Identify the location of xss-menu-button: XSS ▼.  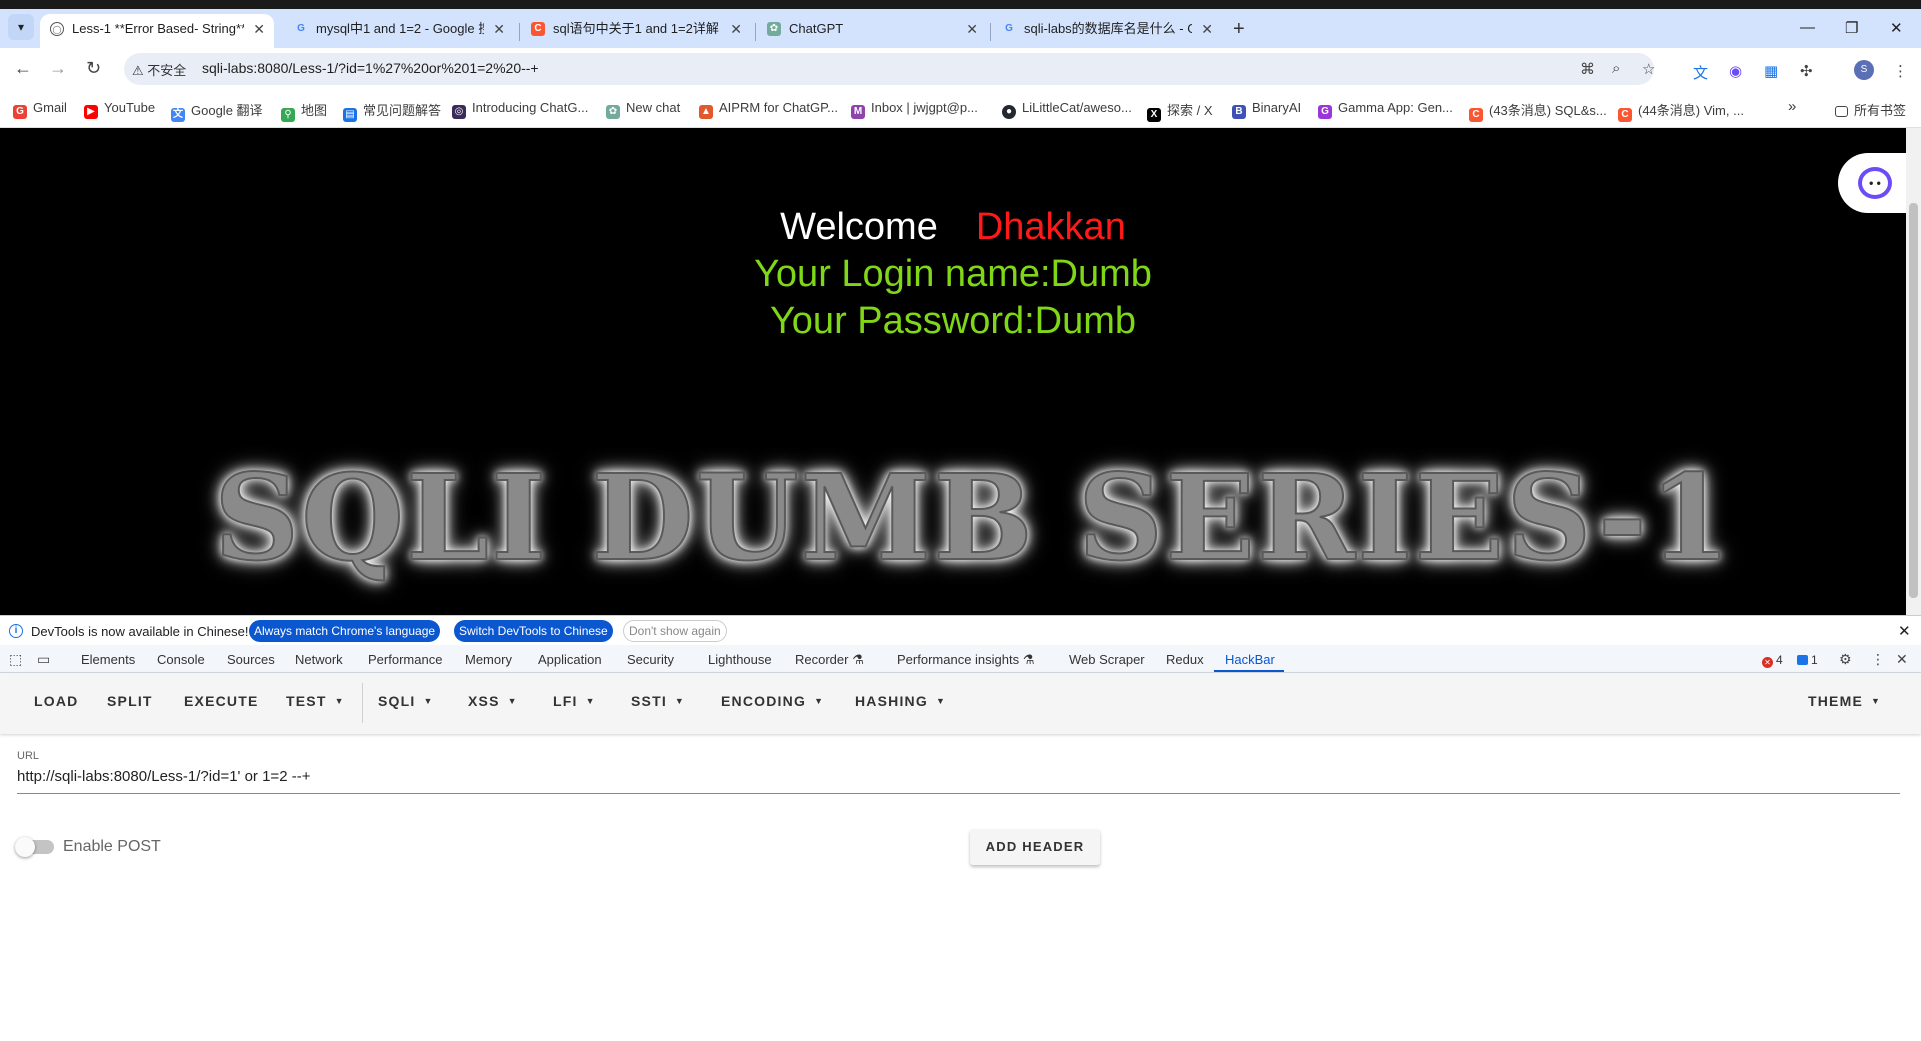
(493, 701).